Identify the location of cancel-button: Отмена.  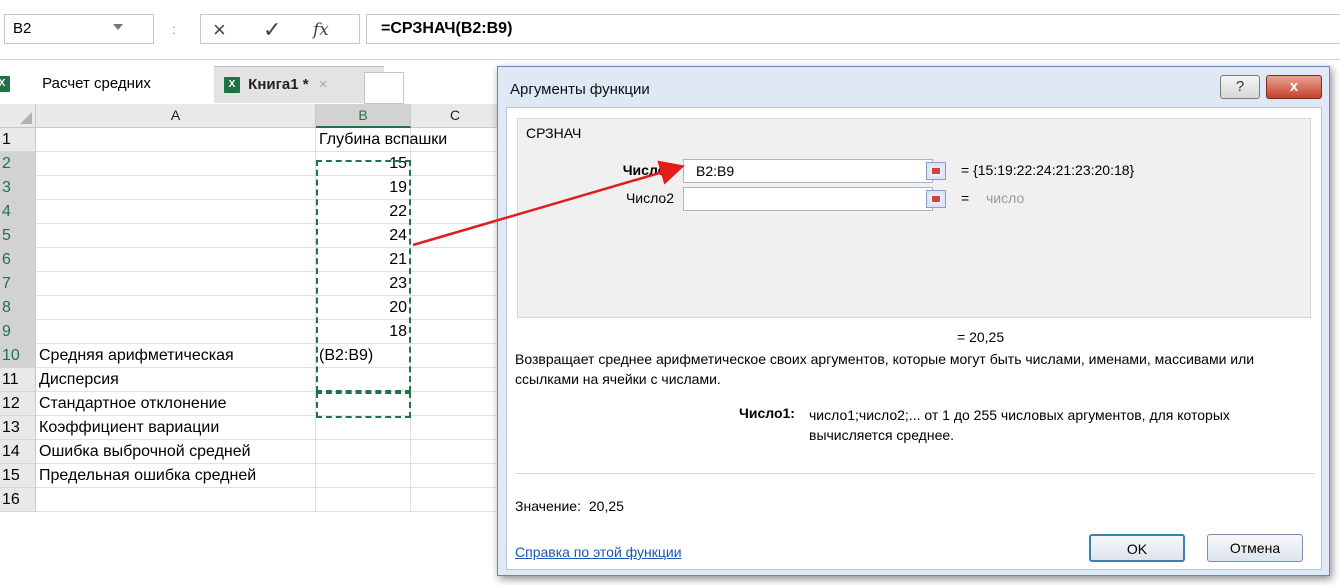
(1255, 548).